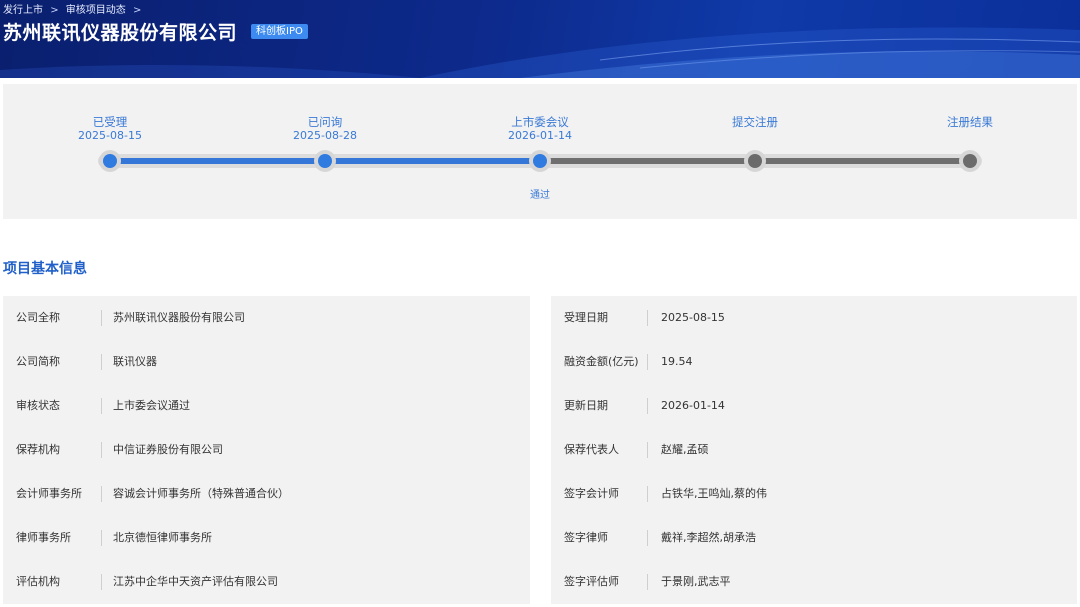 The width and height of the screenshot is (1080, 607). I want to click on breadcrumb: 发行上市 > 审核项目动态 >, so click(74, 8).